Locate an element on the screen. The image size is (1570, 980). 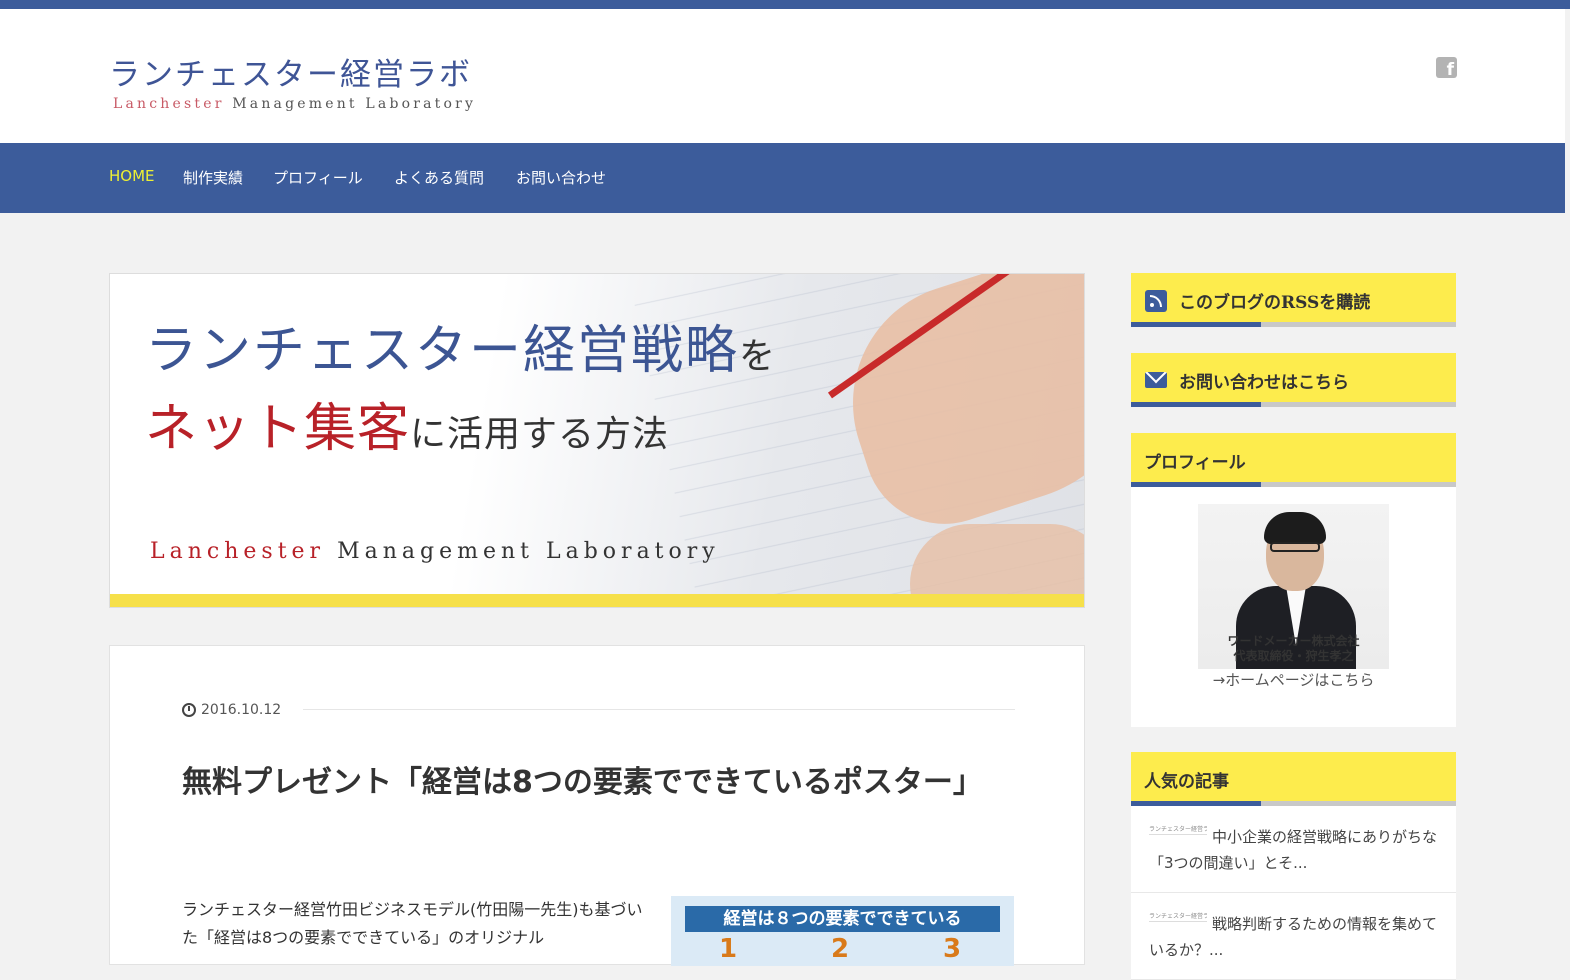
nav-profile: プロフィール is located at coordinates (318, 177).